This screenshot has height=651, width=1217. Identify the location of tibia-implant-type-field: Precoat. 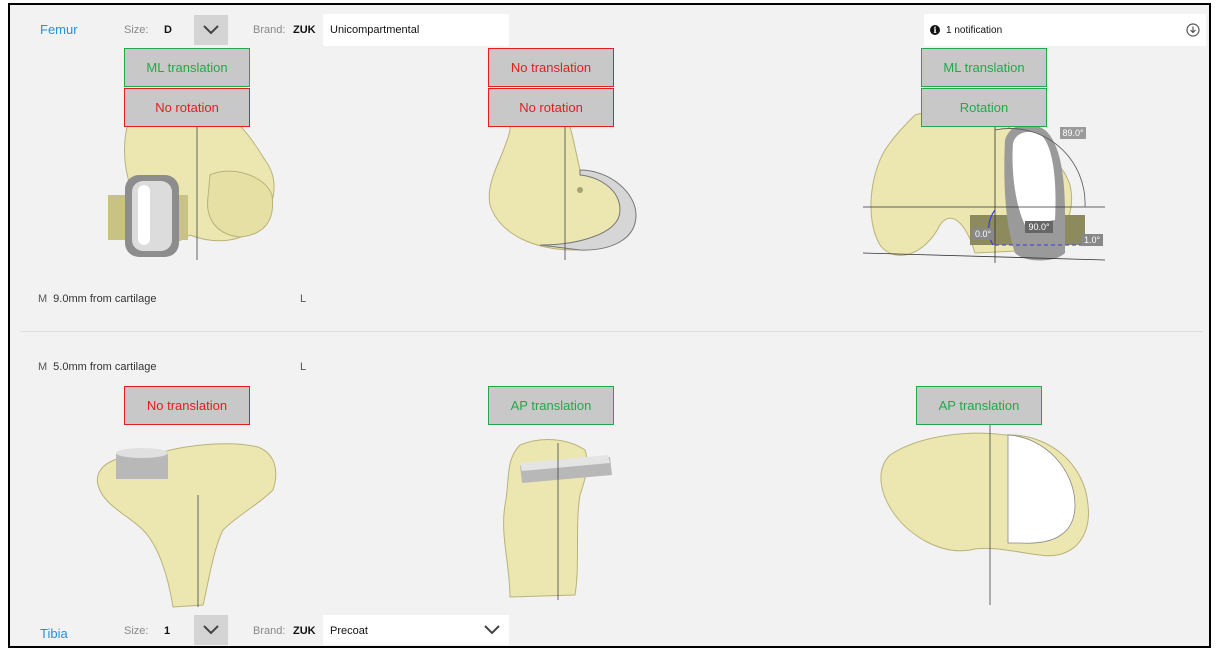
(416, 630).